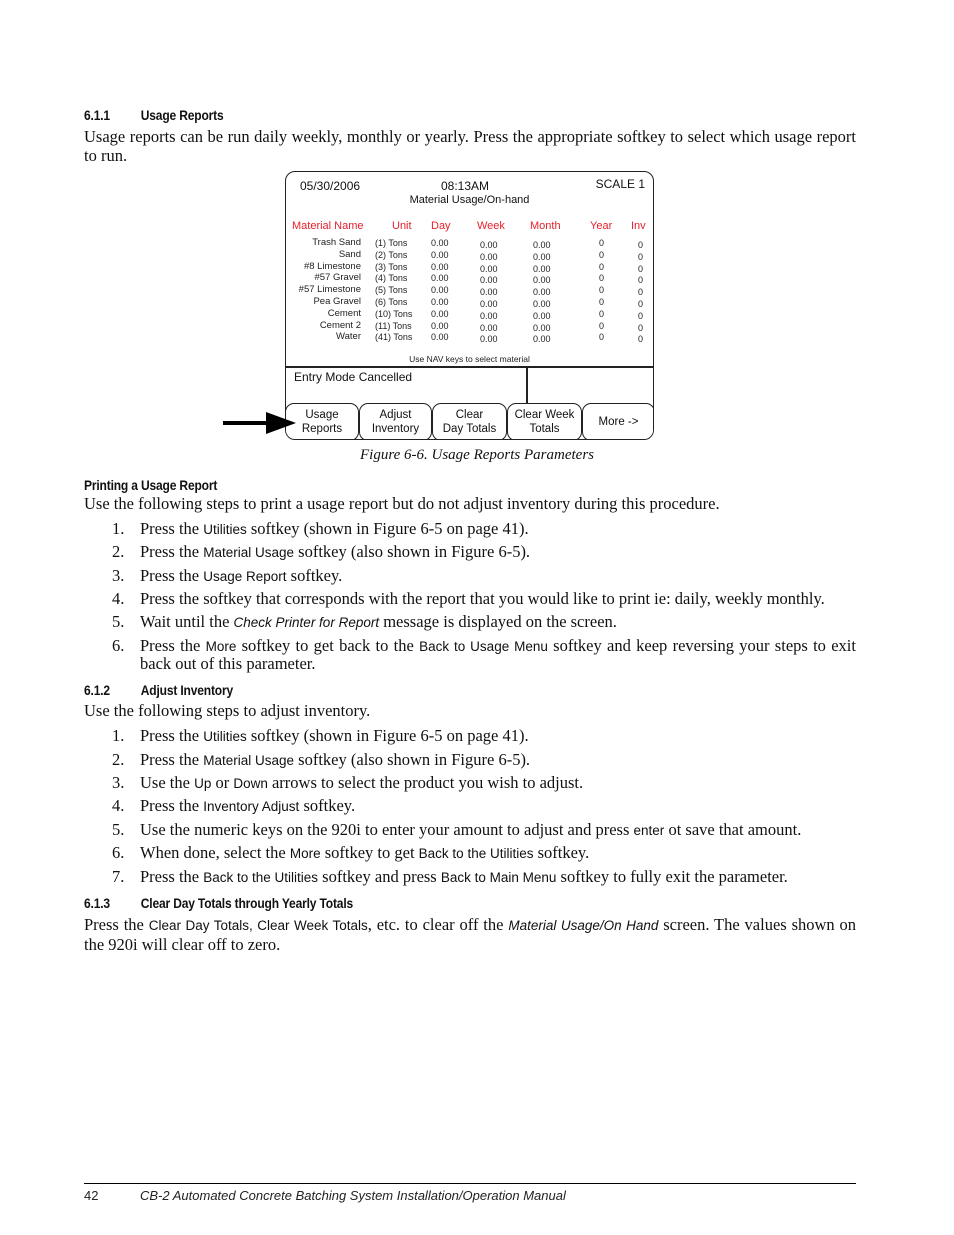 The width and height of the screenshot is (954, 1235). I want to click on text-run: softkey and press, so click(379, 876).